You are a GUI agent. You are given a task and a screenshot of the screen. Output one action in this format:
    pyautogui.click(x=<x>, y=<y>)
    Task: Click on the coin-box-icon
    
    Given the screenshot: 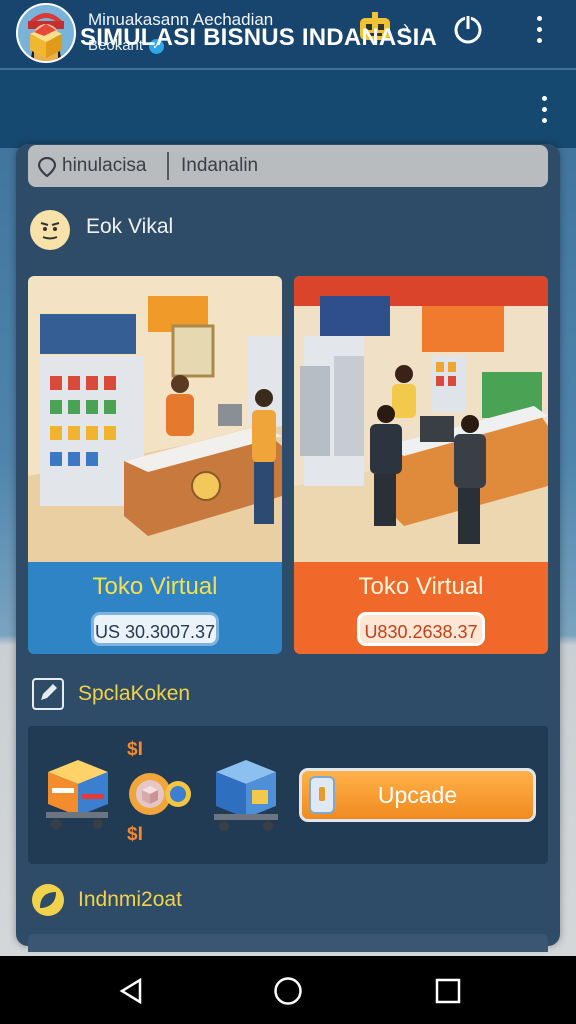 What is the action you would take?
    pyautogui.click(x=160, y=794)
    